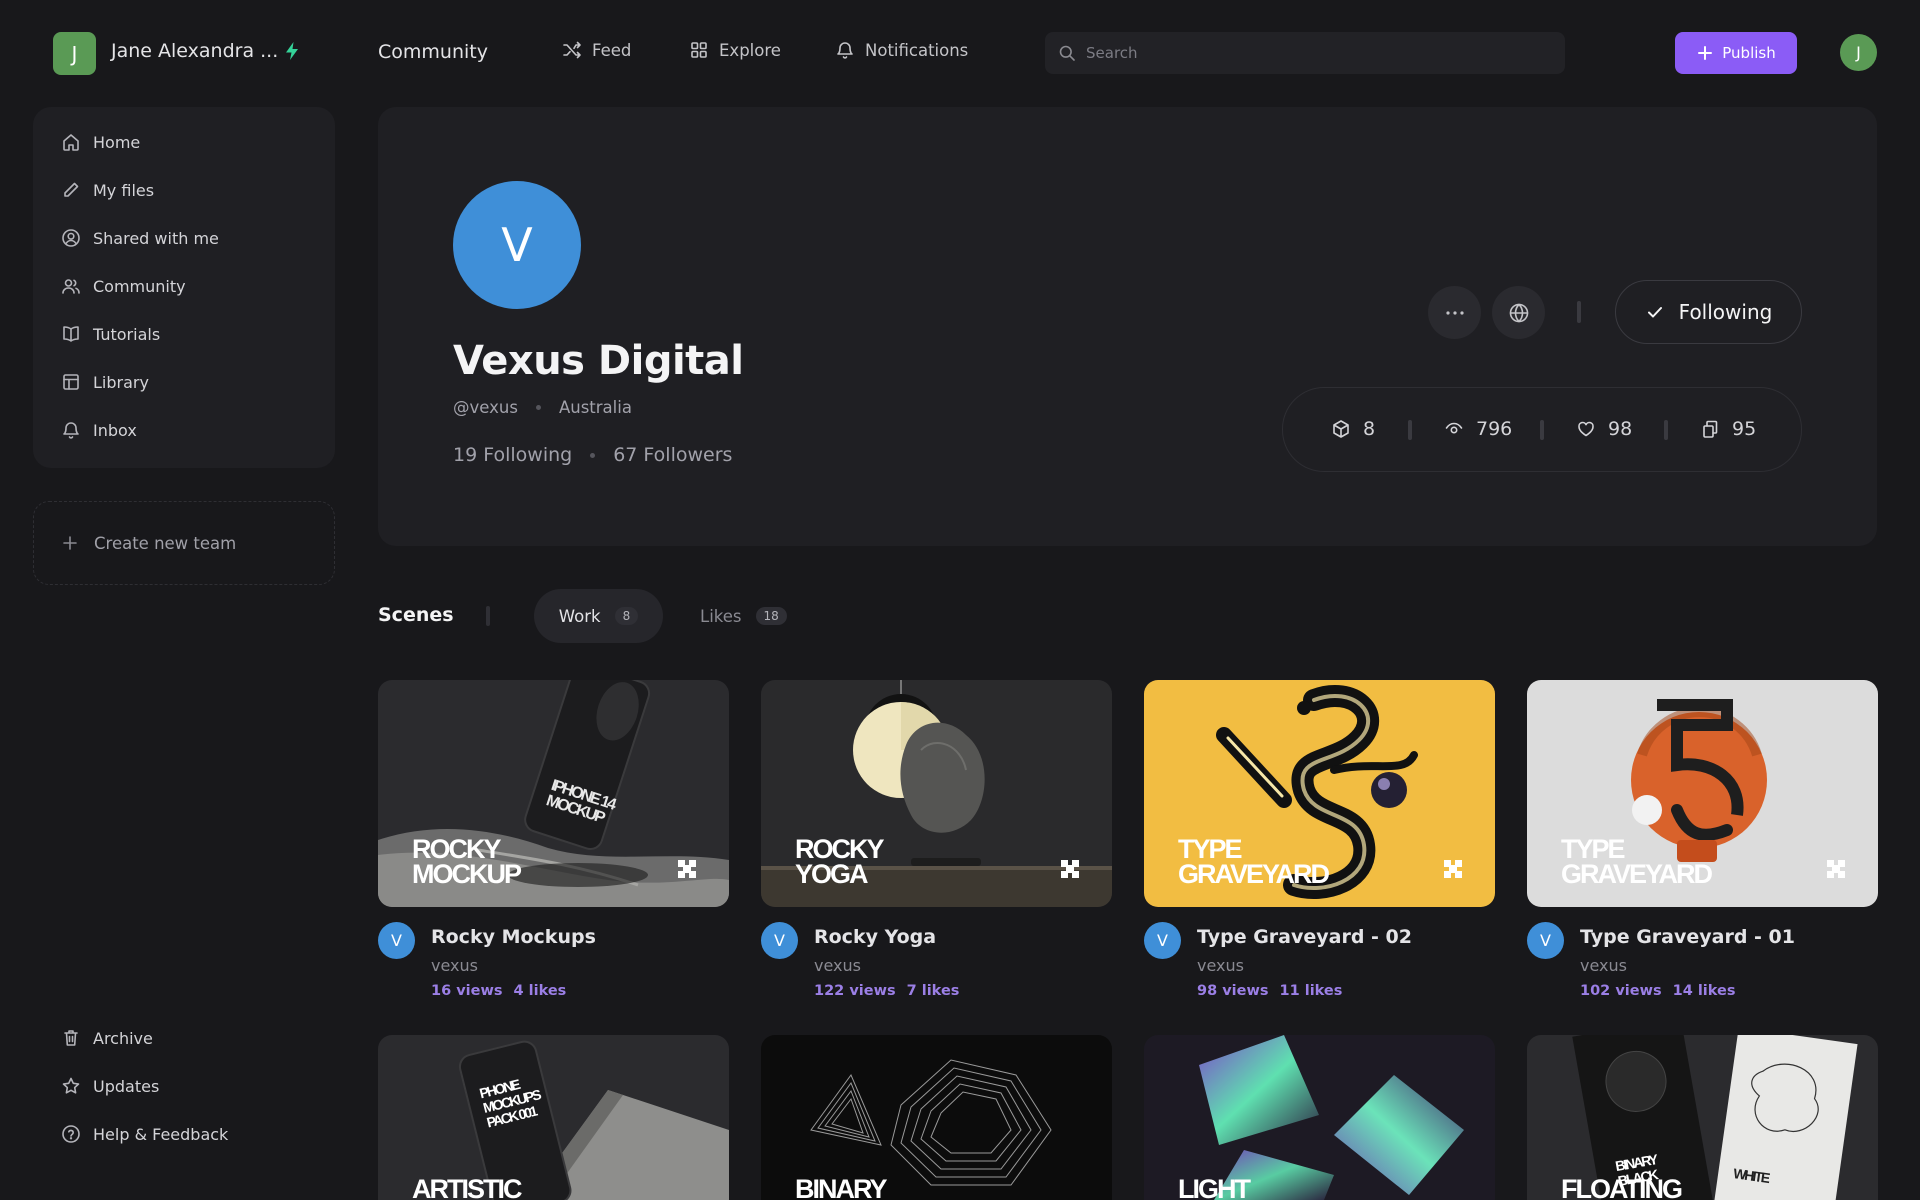  What do you see at coordinates (553, 793) in the screenshot?
I see `scene-thumbnail: IPHONE 14 MOCKUP ROCKY MOCKUP` at bounding box center [553, 793].